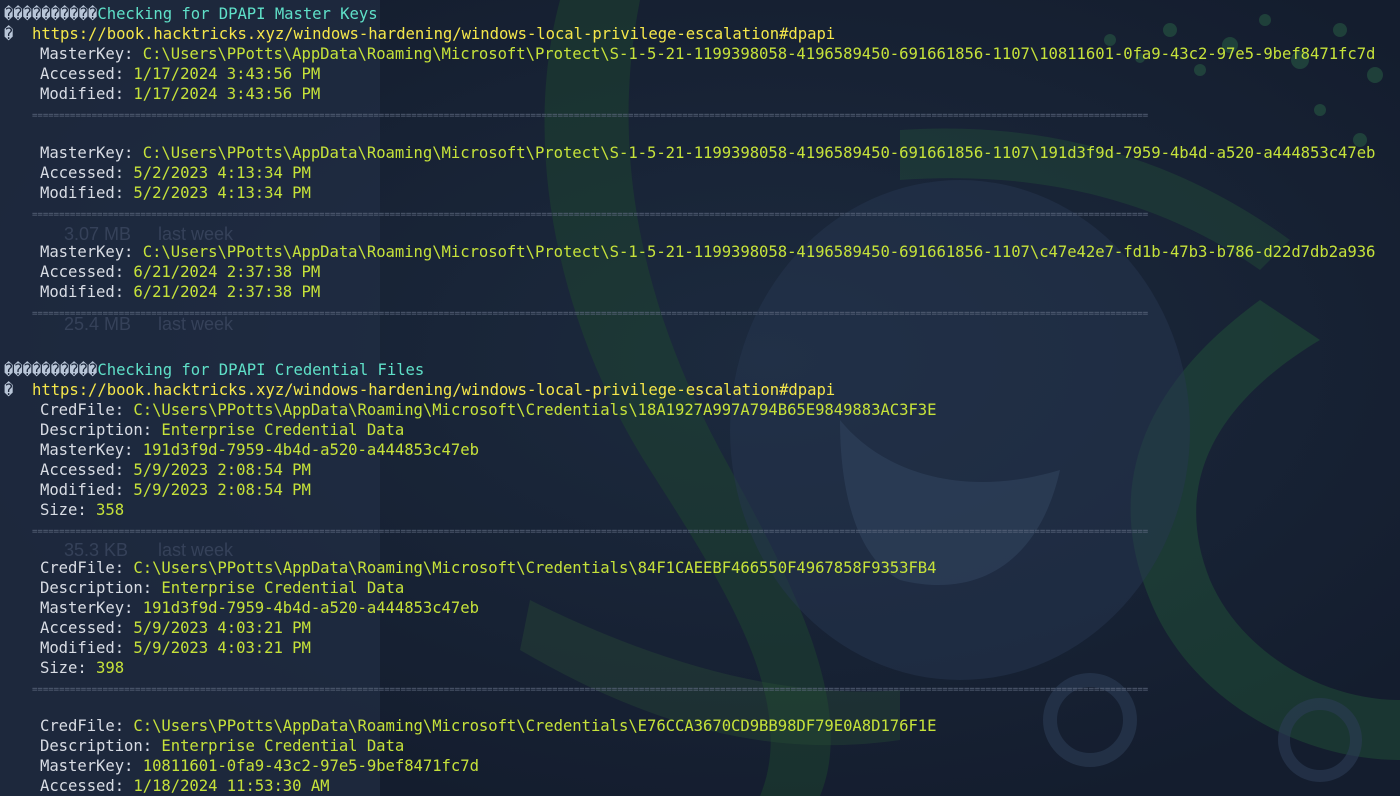  What do you see at coordinates (222, 628) in the screenshot?
I see `accessed-value: 5/9/2023 4:03:21 PM` at bounding box center [222, 628].